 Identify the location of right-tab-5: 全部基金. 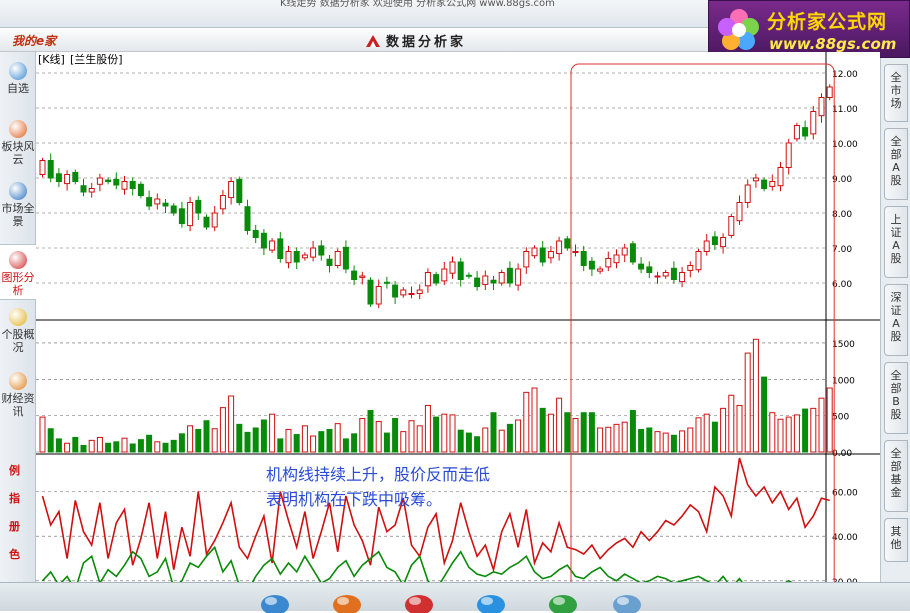
(896, 476).